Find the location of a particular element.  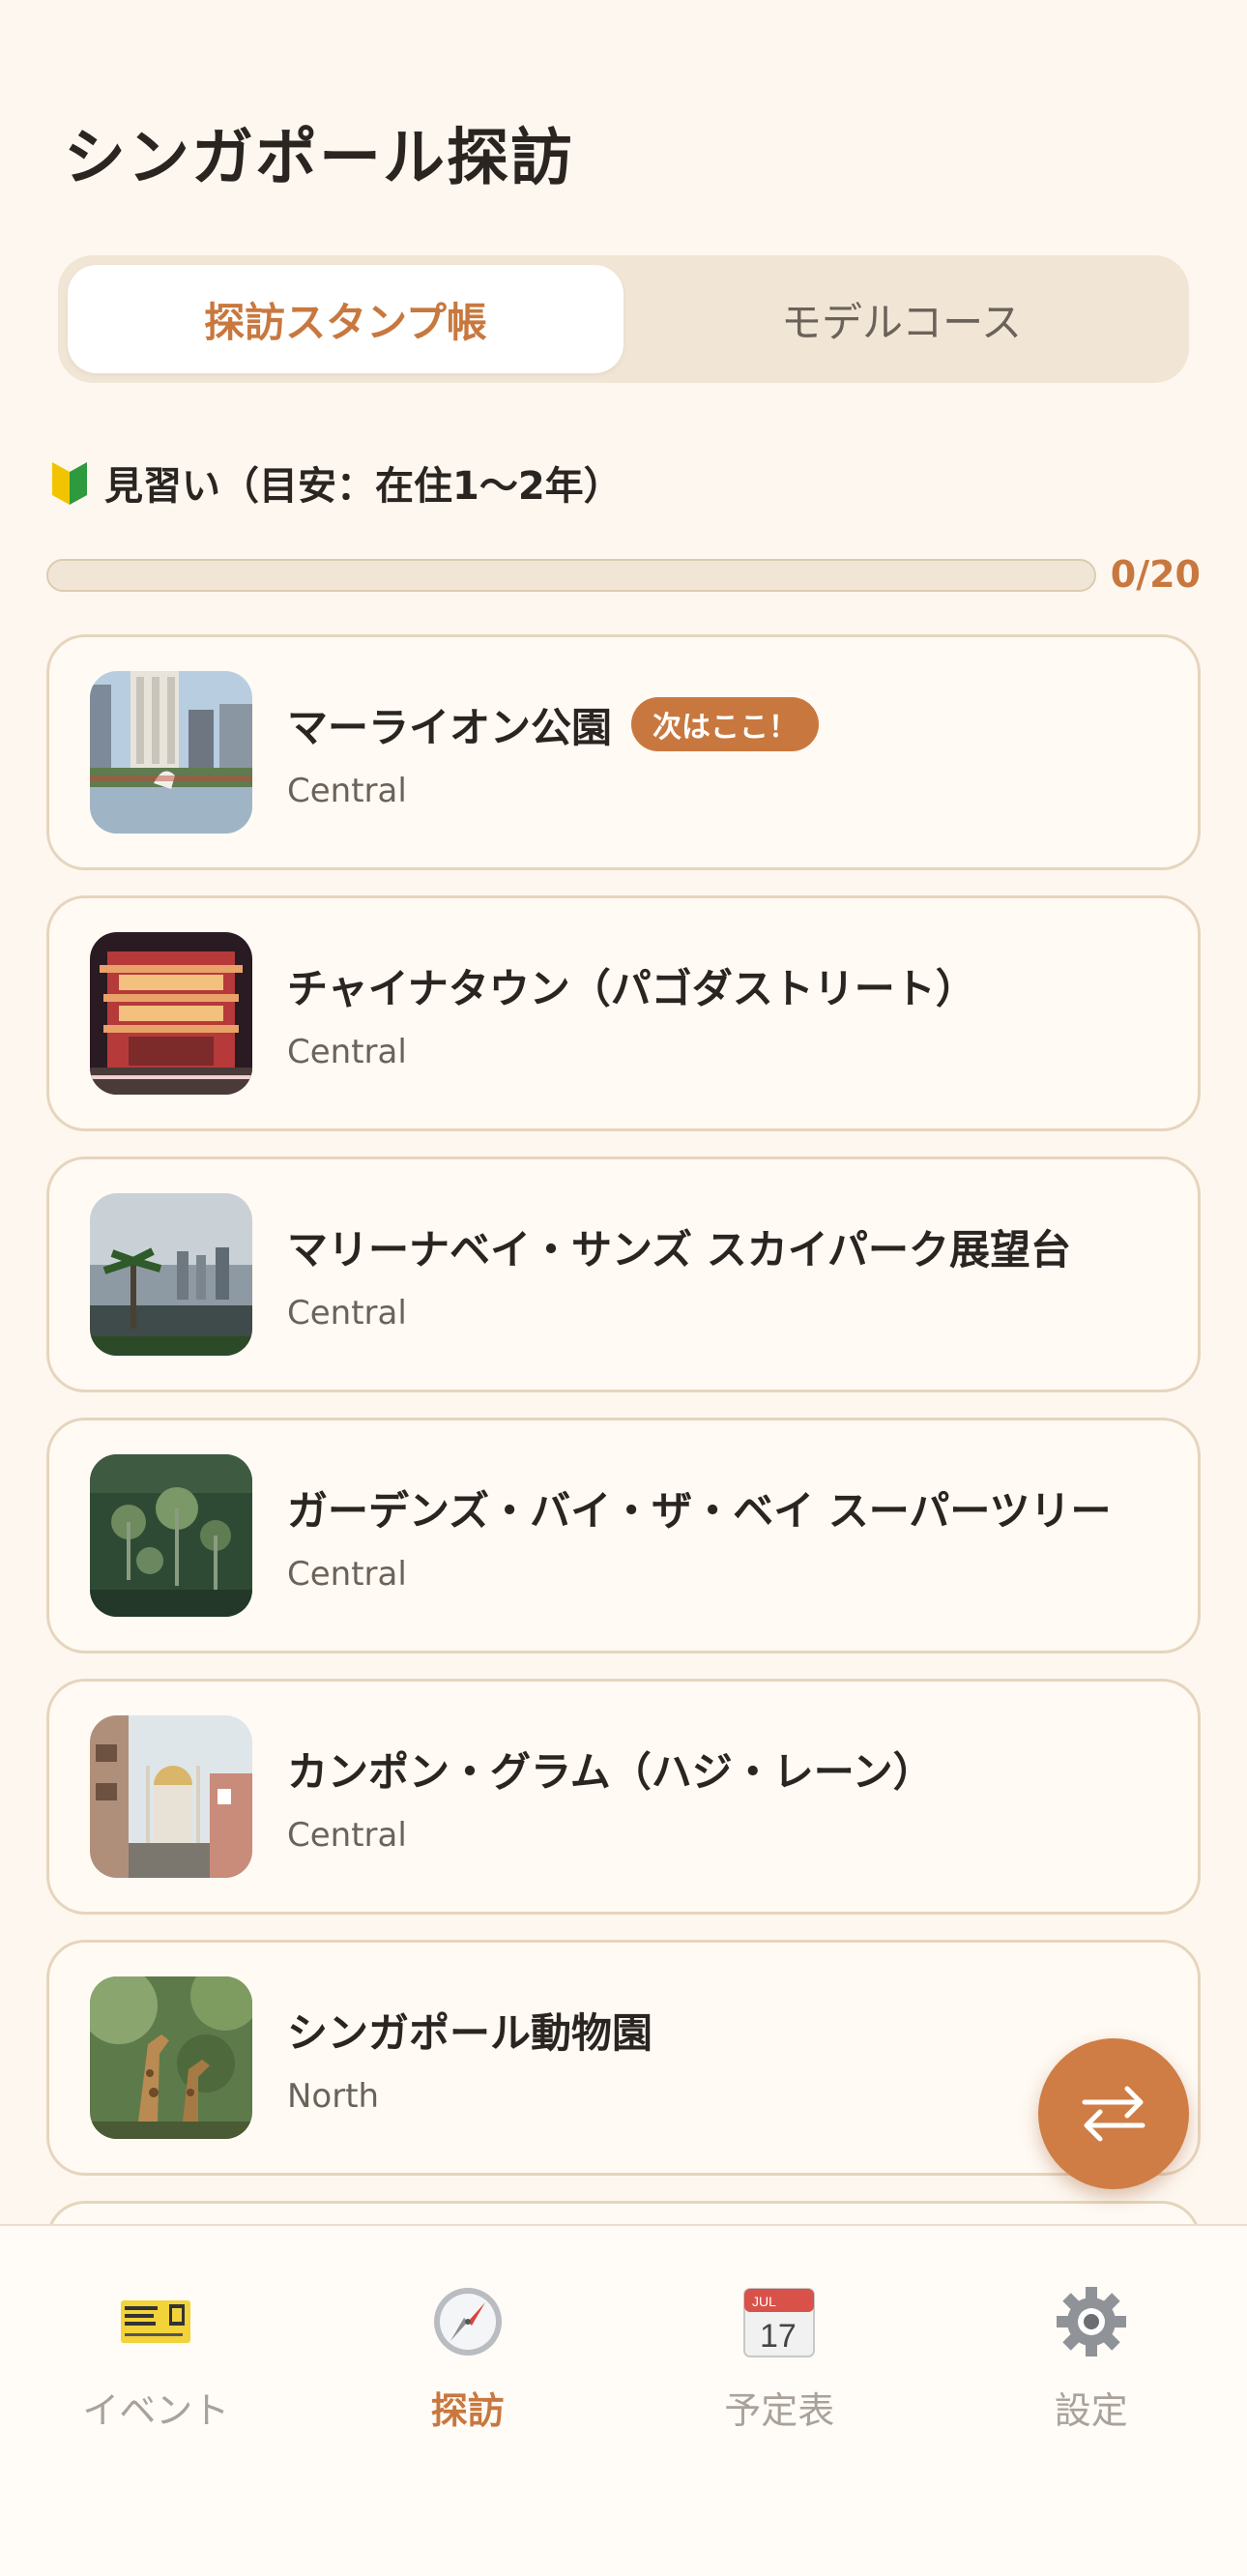

tab-settings: 設定 is located at coordinates (1091, 2401).